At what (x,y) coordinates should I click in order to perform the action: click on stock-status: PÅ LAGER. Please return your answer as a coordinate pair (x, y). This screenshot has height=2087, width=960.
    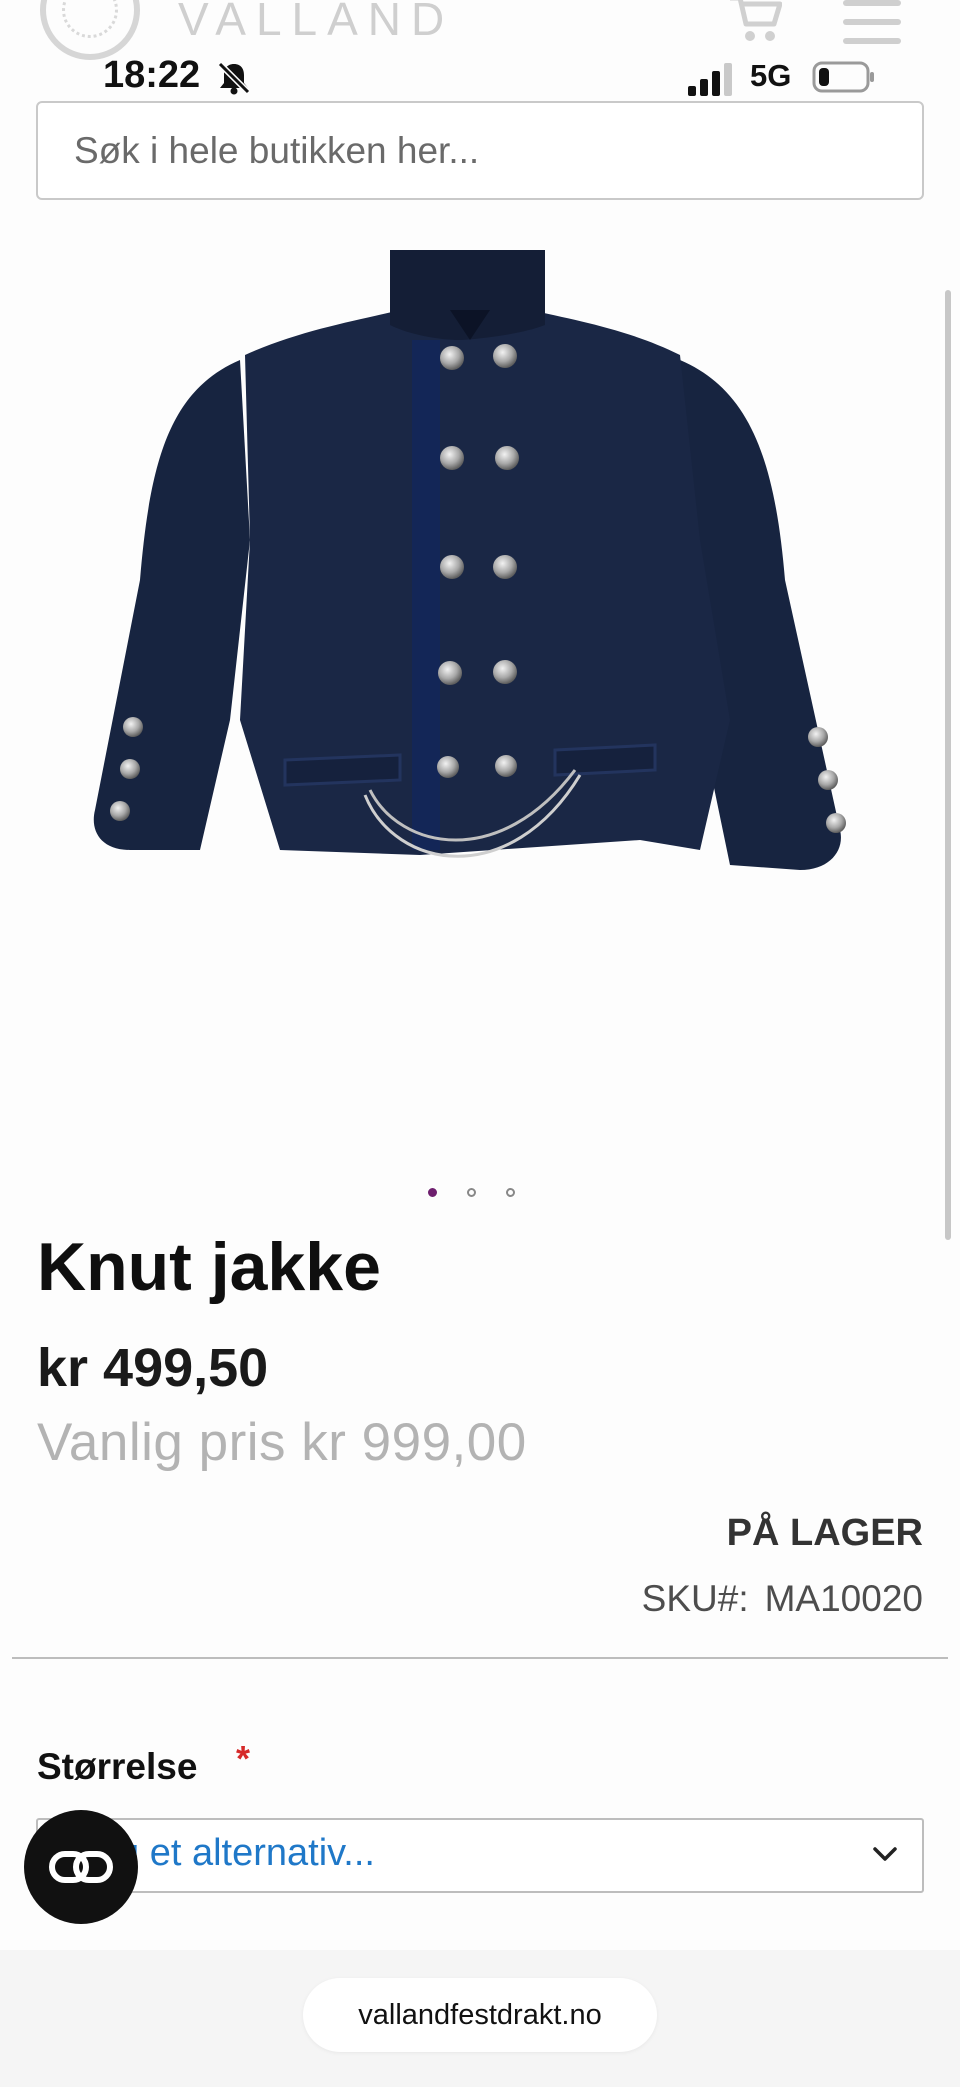
    Looking at the image, I should click on (824, 1533).